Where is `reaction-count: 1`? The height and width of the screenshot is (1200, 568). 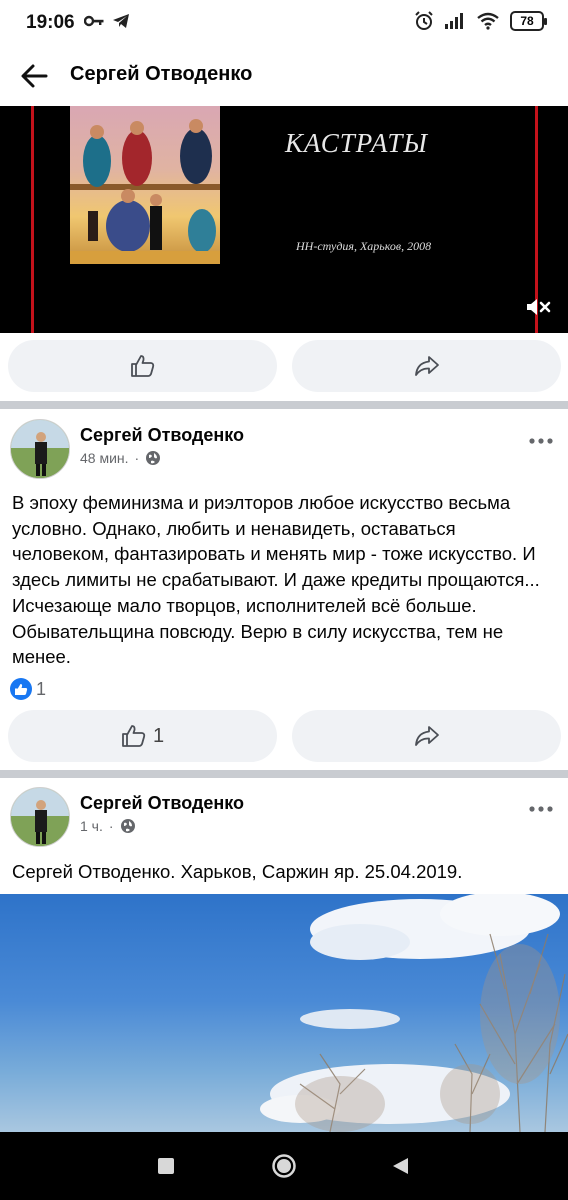
reaction-count: 1 is located at coordinates (41, 688).